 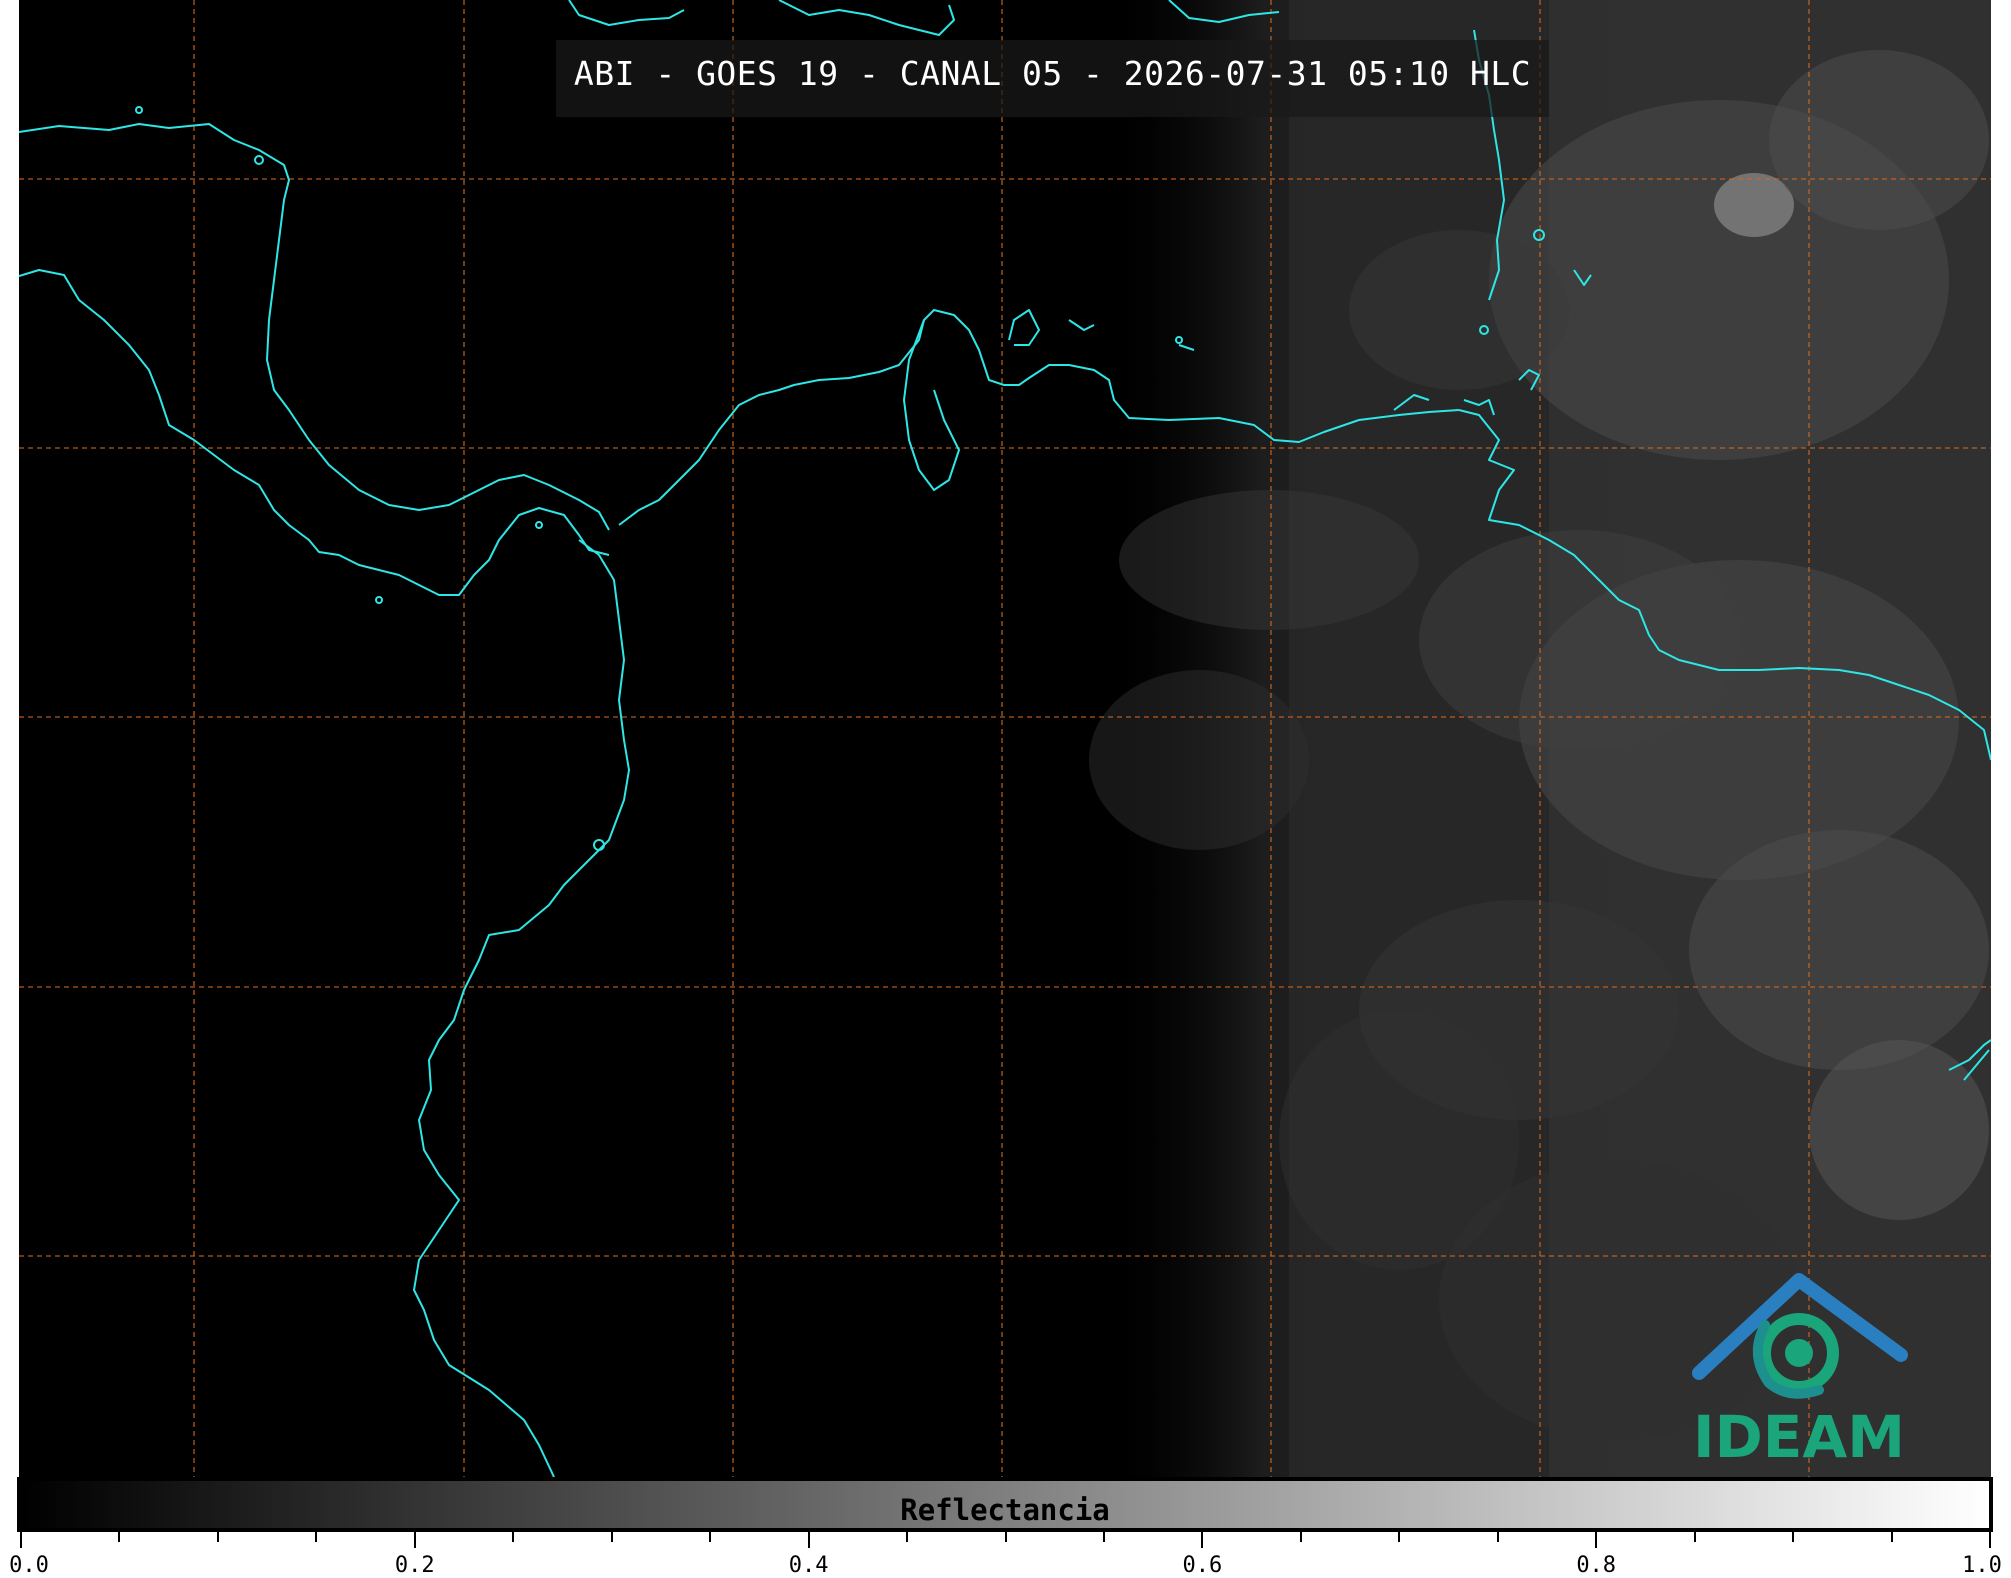 What do you see at coordinates (414, 1565) in the screenshot?
I see `colorbar-tick-label: 0.2` at bounding box center [414, 1565].